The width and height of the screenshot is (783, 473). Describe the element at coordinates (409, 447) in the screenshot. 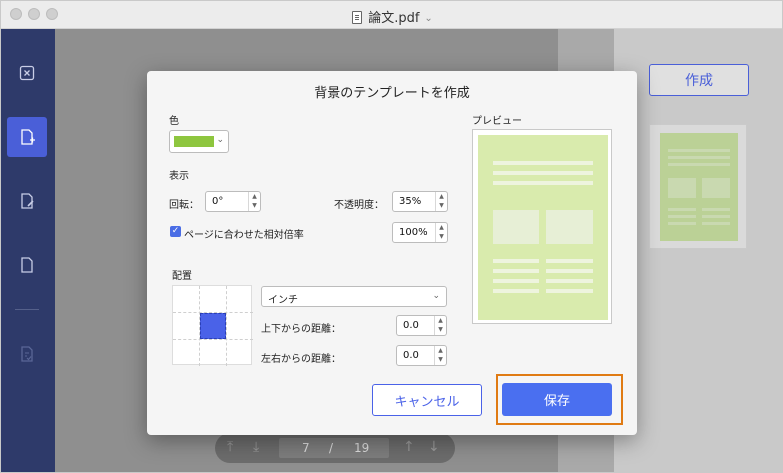

I see `previous-page-icon: ↑` at that location.